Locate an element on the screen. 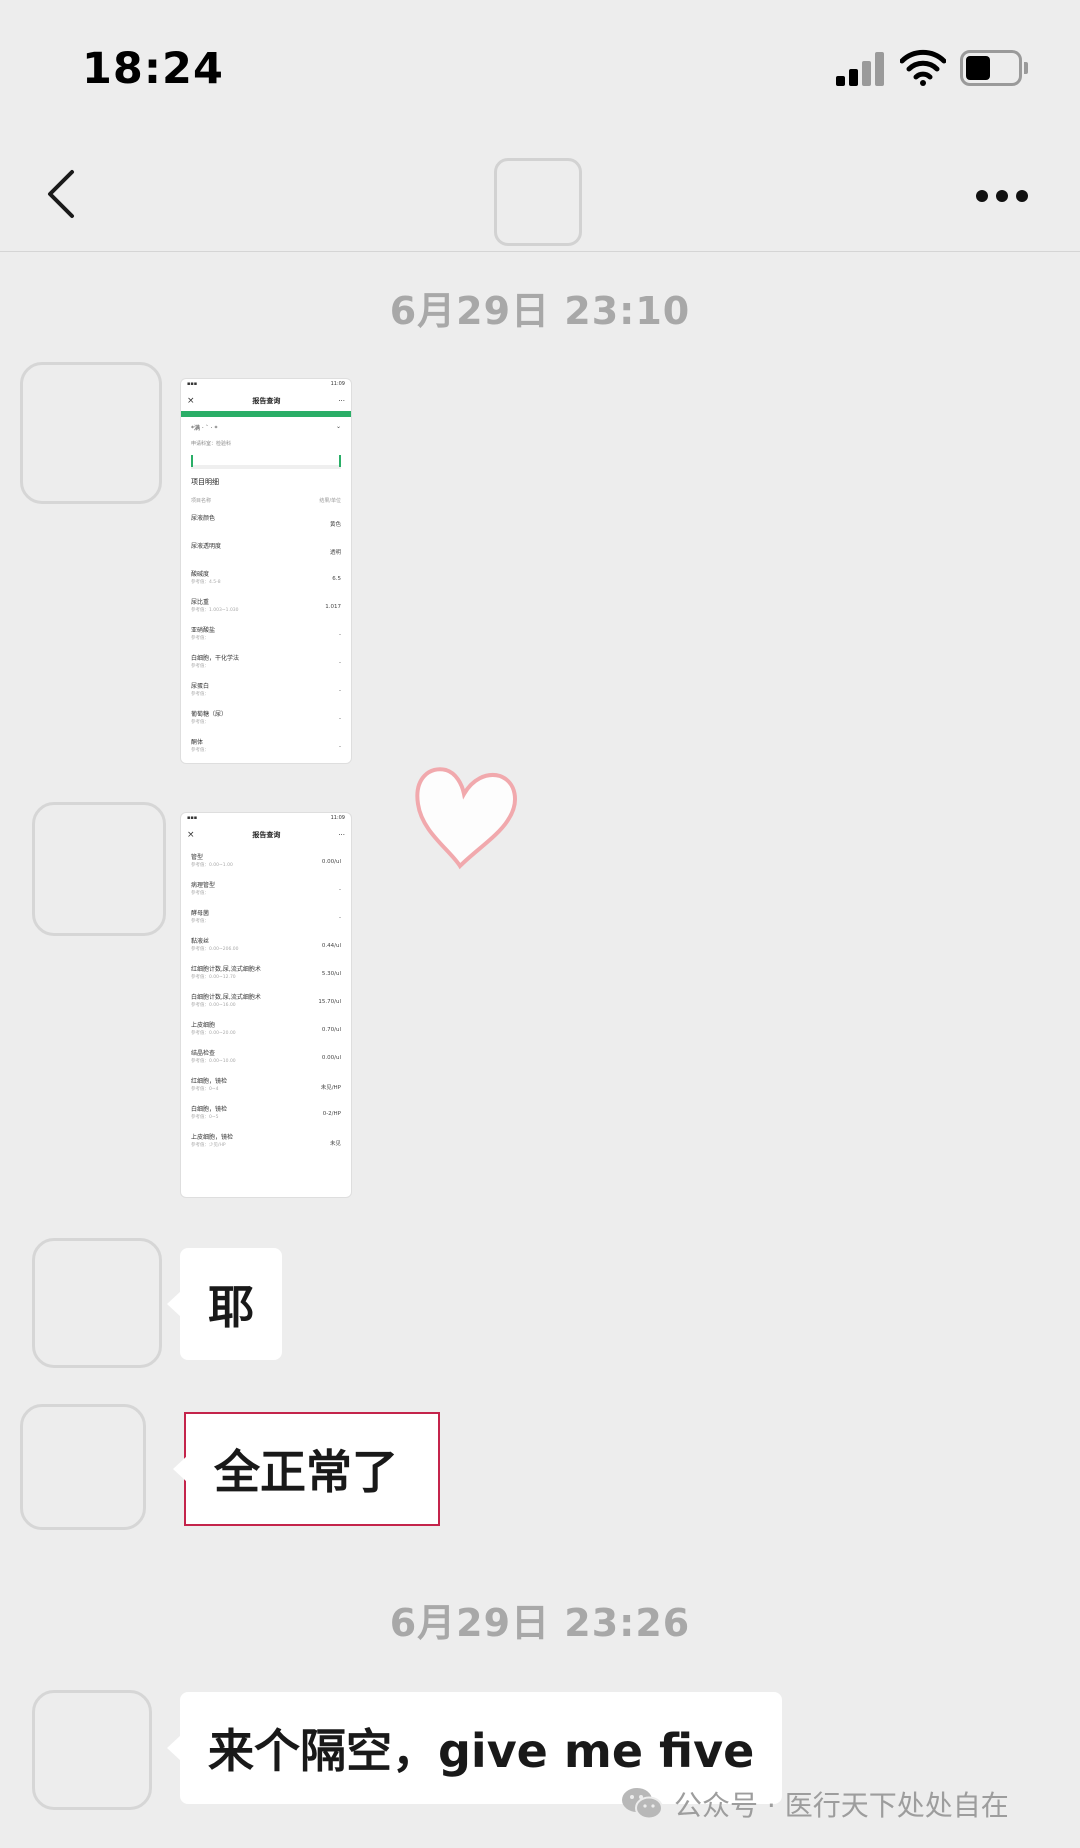  thumb-item-name: 尿液透明度 is located at coordinates (206, 546).